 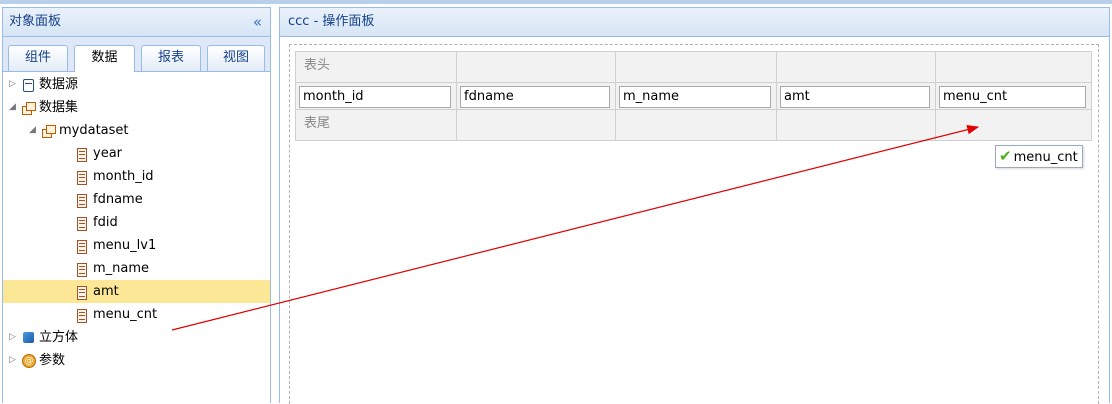 I want to click on field-item-month-id: month_id, so click(x=136, y=176).